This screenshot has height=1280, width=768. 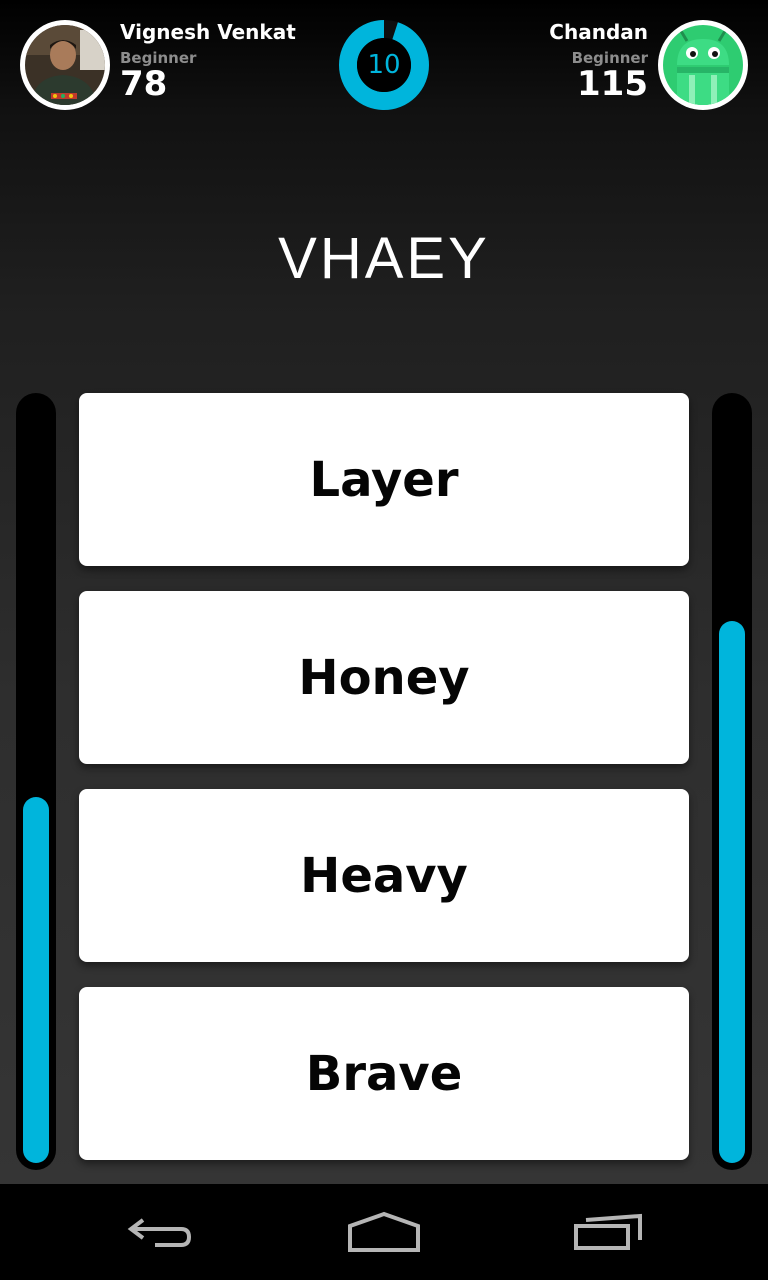 I want to click on countdown-timer: 10, so click(x=384, y=65).